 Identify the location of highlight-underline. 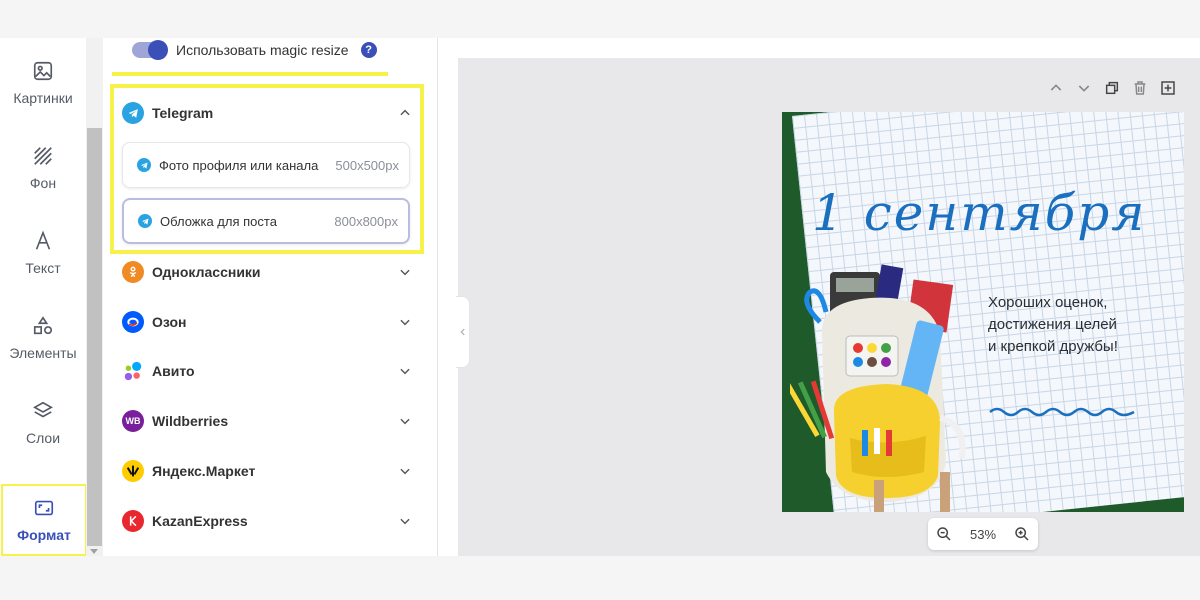
(250, 74).